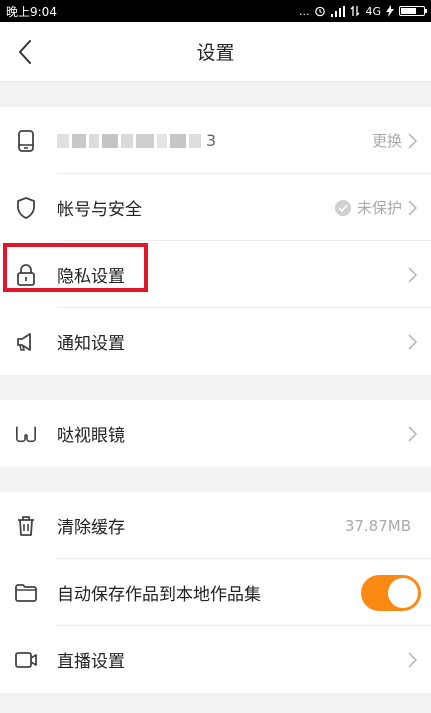  What do you see at coordinates (26, 207) in the screenshot?
I see `shield-icon` at bounding box center [26, 207].